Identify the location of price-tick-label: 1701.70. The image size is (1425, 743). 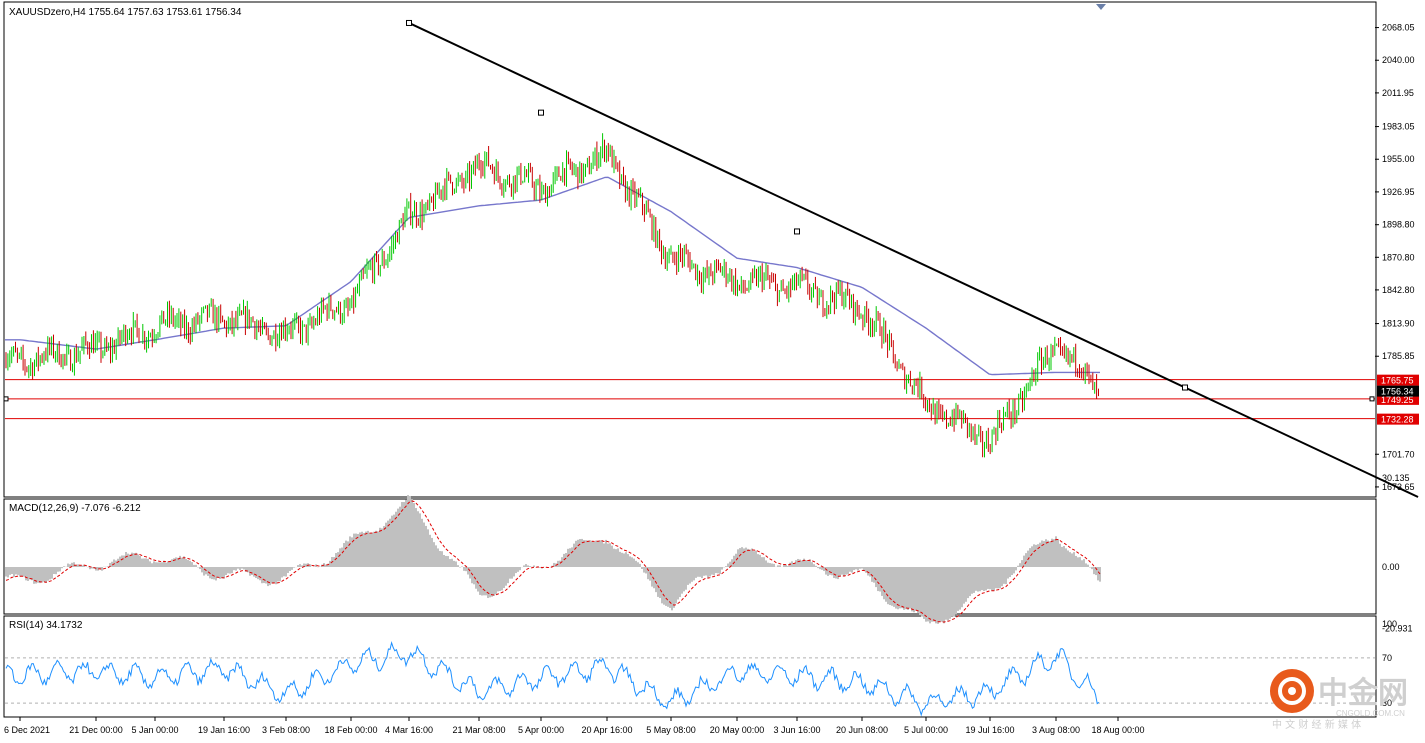
(1398, 454).